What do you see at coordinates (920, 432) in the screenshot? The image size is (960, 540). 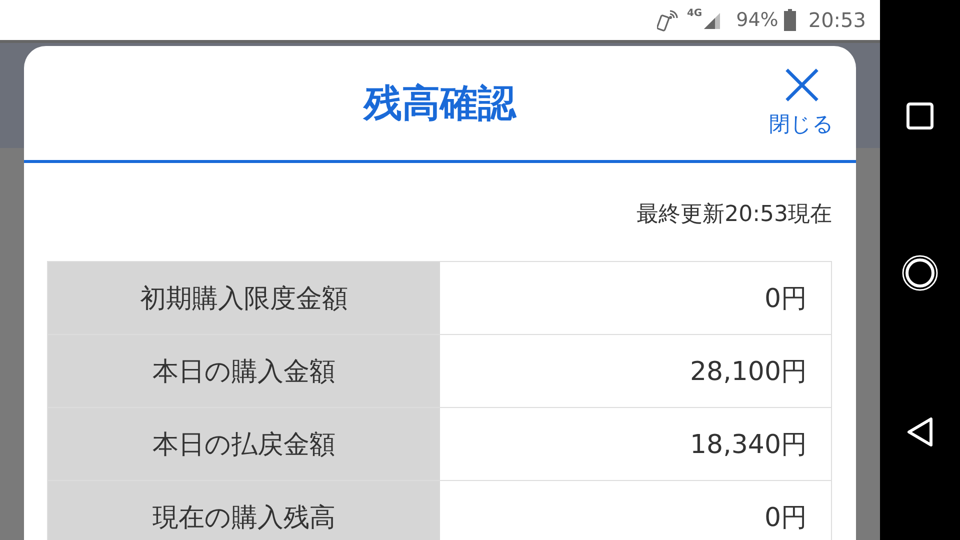 I see `back-icon` at bounding box center [920, 432].